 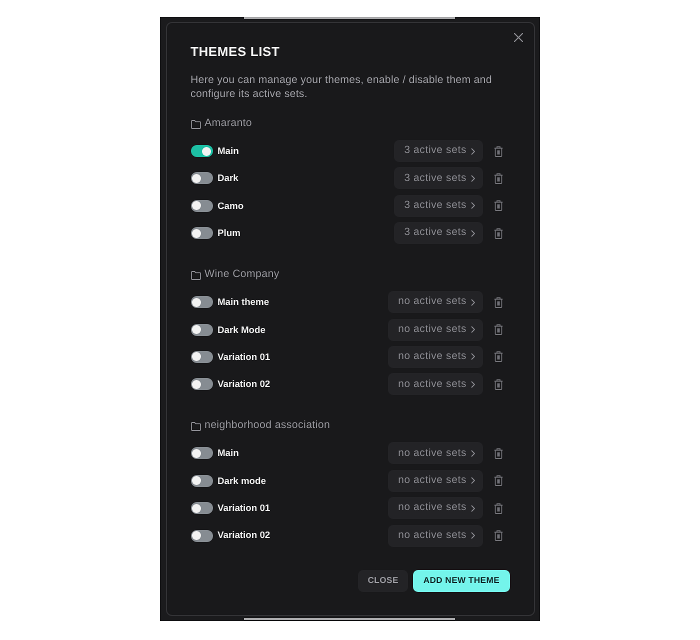 I want to click on theme-name: Dark Mode, so click(x=242, y=329).